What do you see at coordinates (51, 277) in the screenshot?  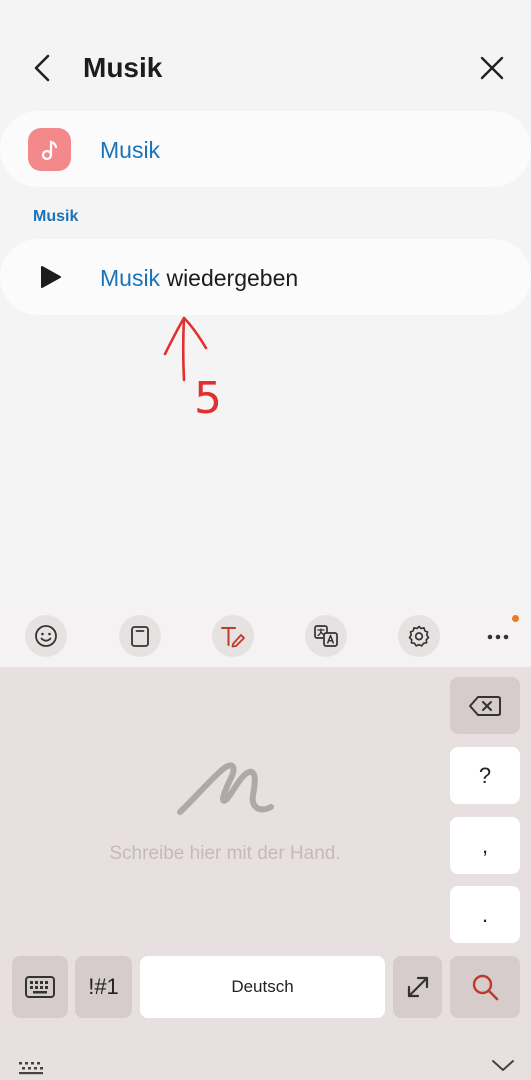 I see `play-icon` at bounding box center [51, 277].